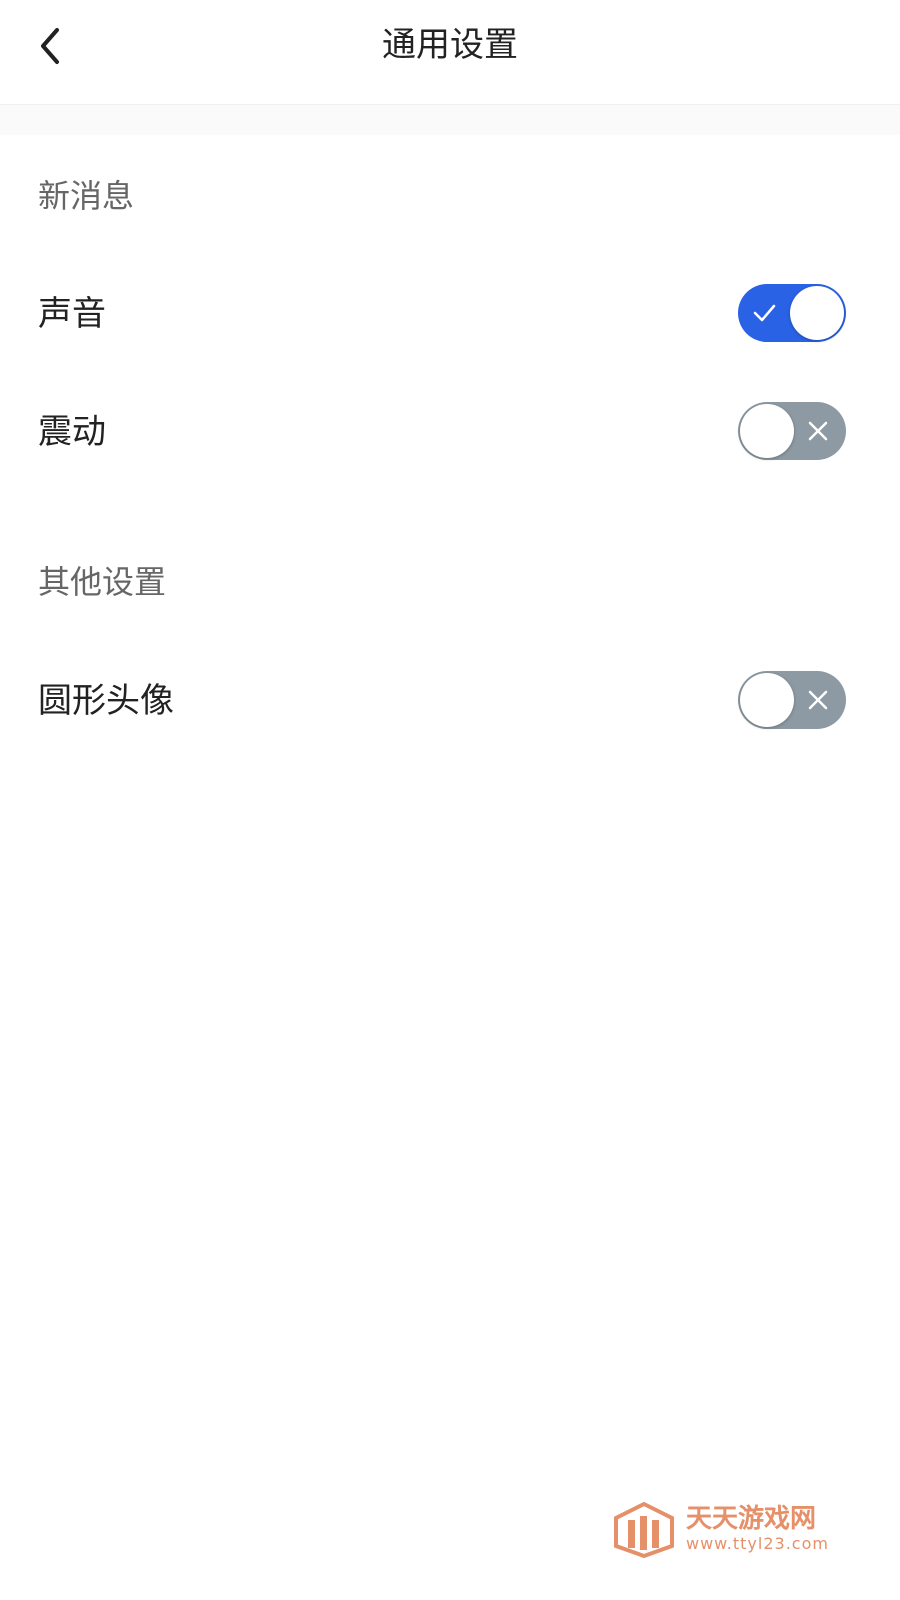  I want to click on section-title-new-message: 新消息, so click(86, 196).